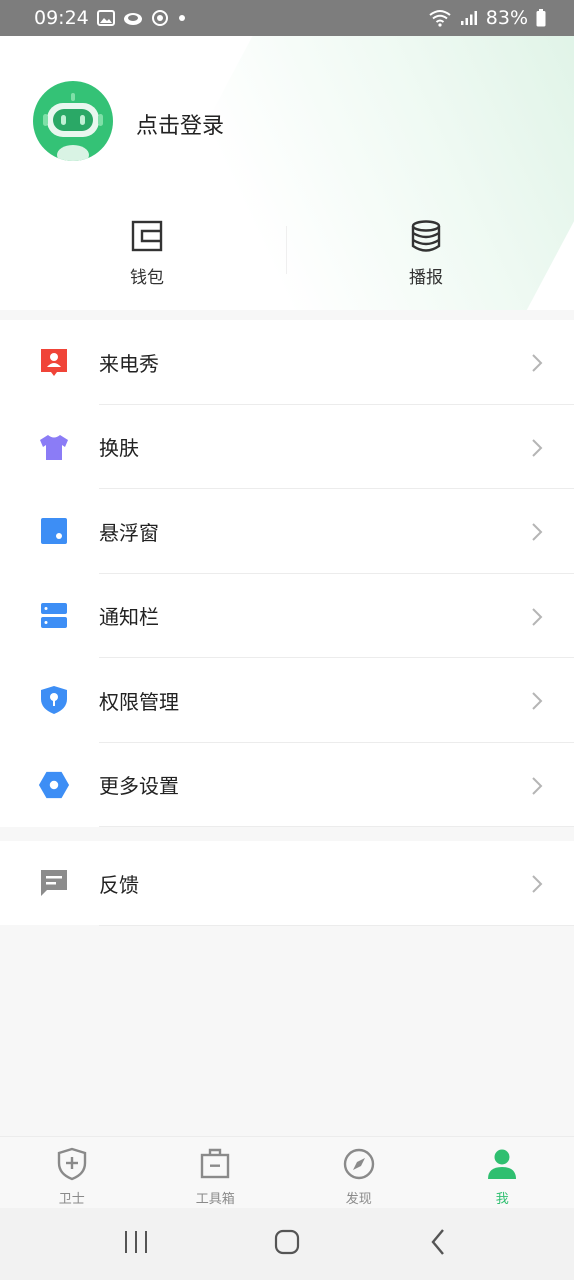 The width and height of the screenshot is (574, 1280). I want to click on feedback-section: 反馈, so click(287, 883).